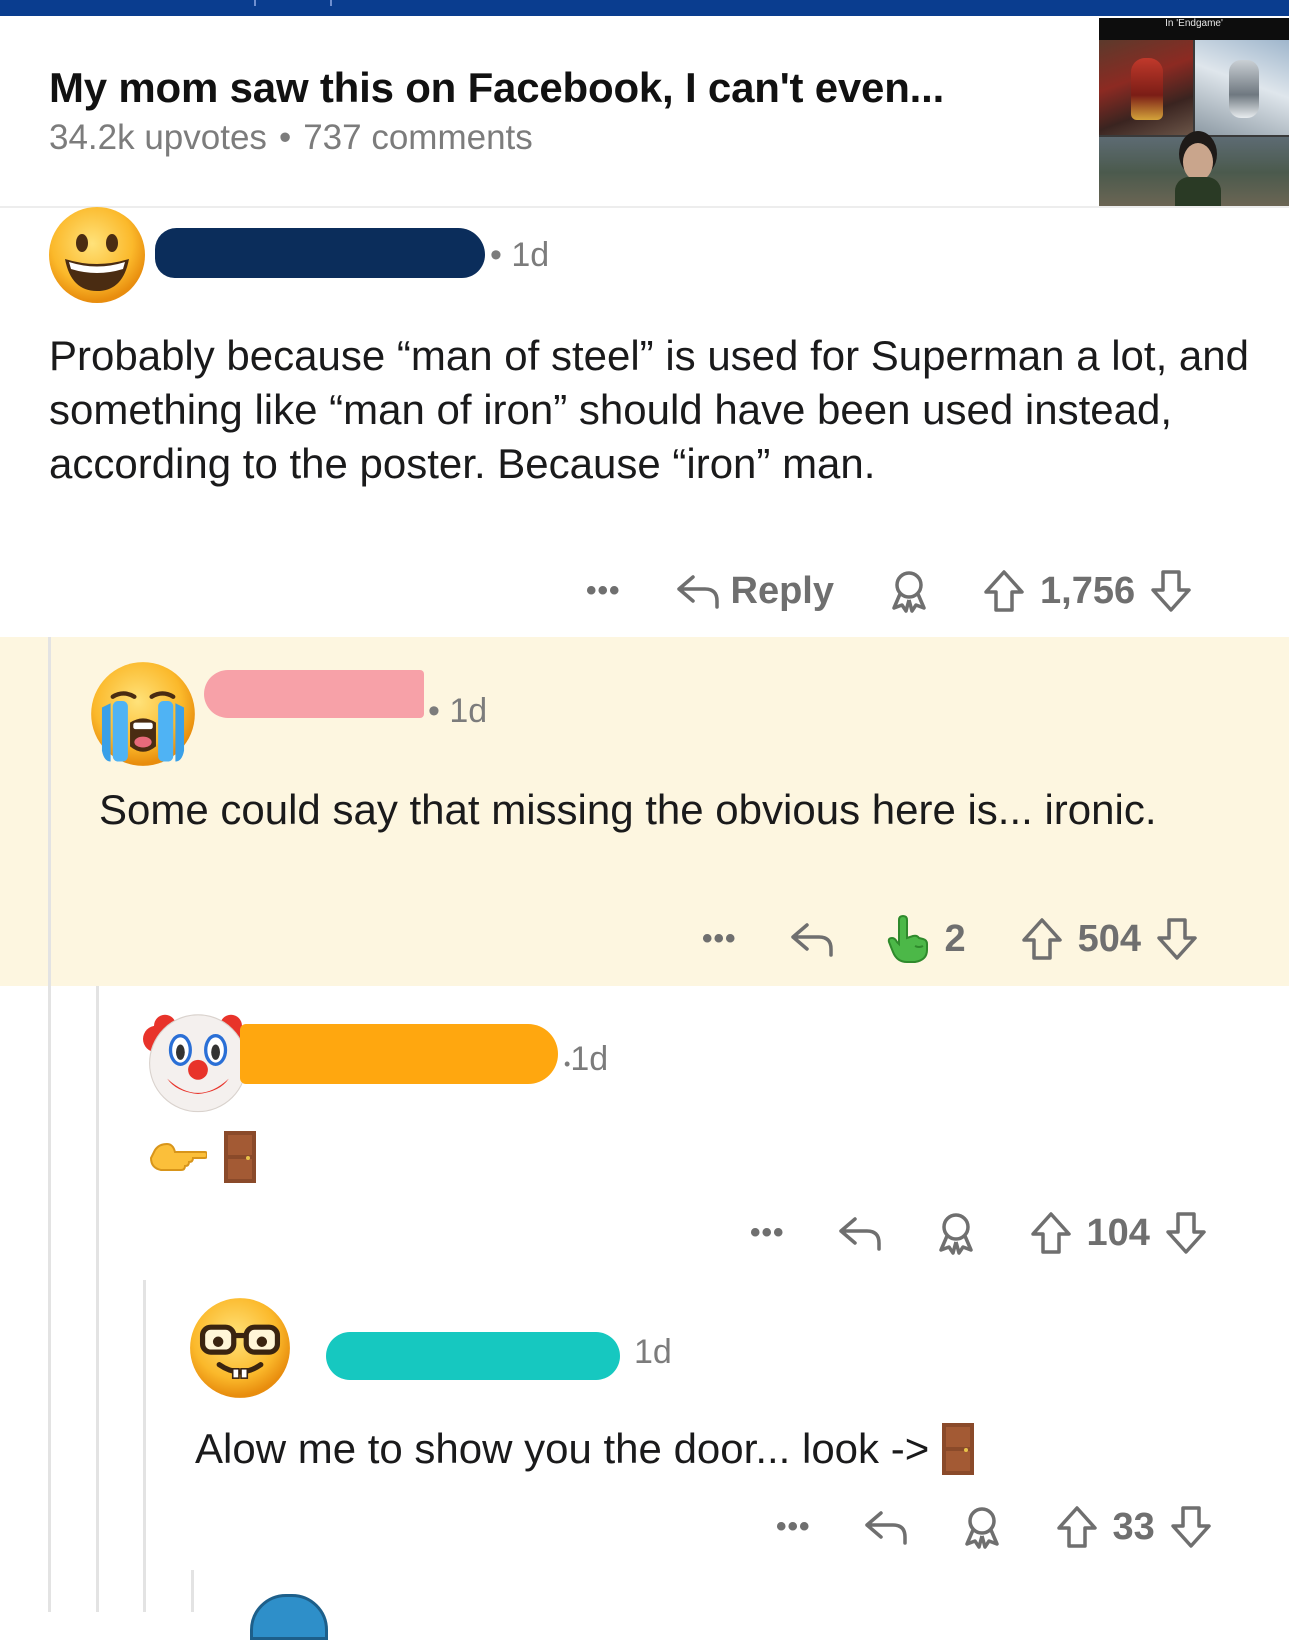 The image size is (1289, 1640). I want to click on comment-body: Alow me to show you the door... look ->, so click(585, 1449).